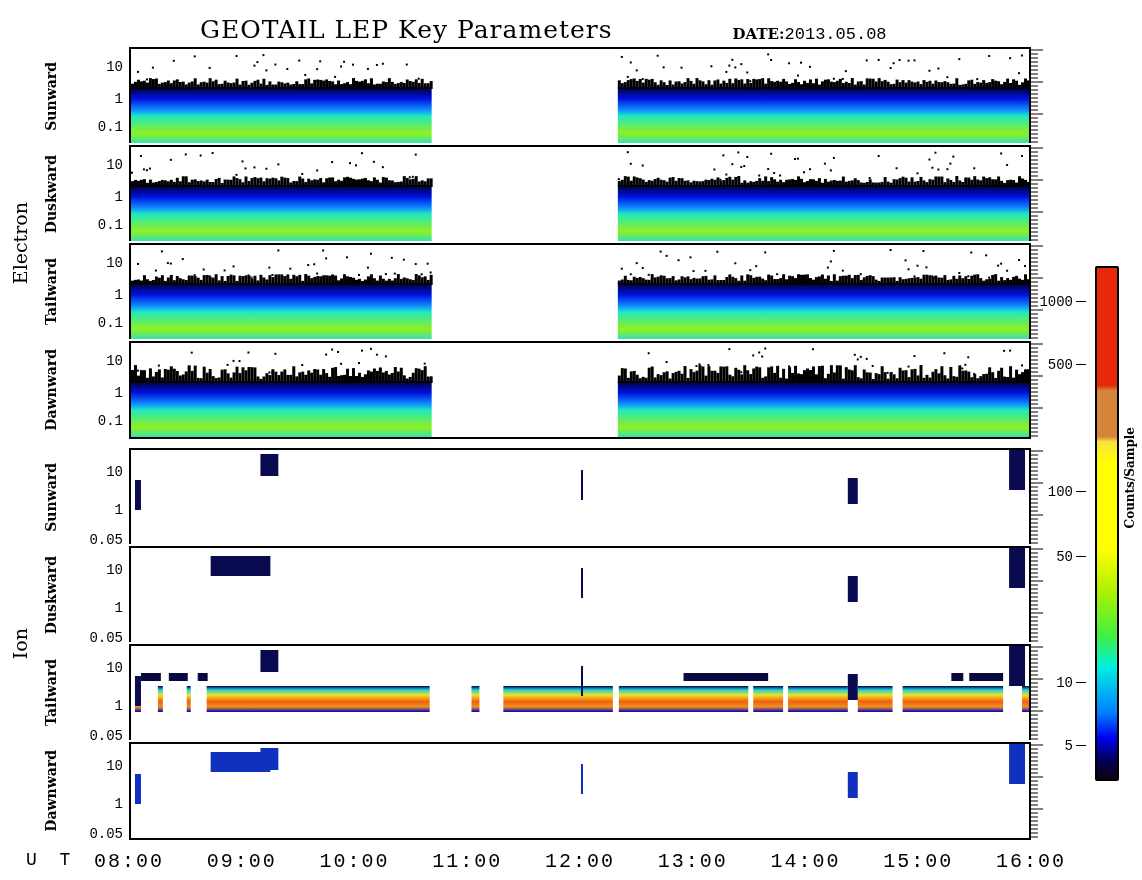  Describe the element at coordinates (1060, 364) in the screenshot. I see `color-scale-tick-label: 500` at that location.